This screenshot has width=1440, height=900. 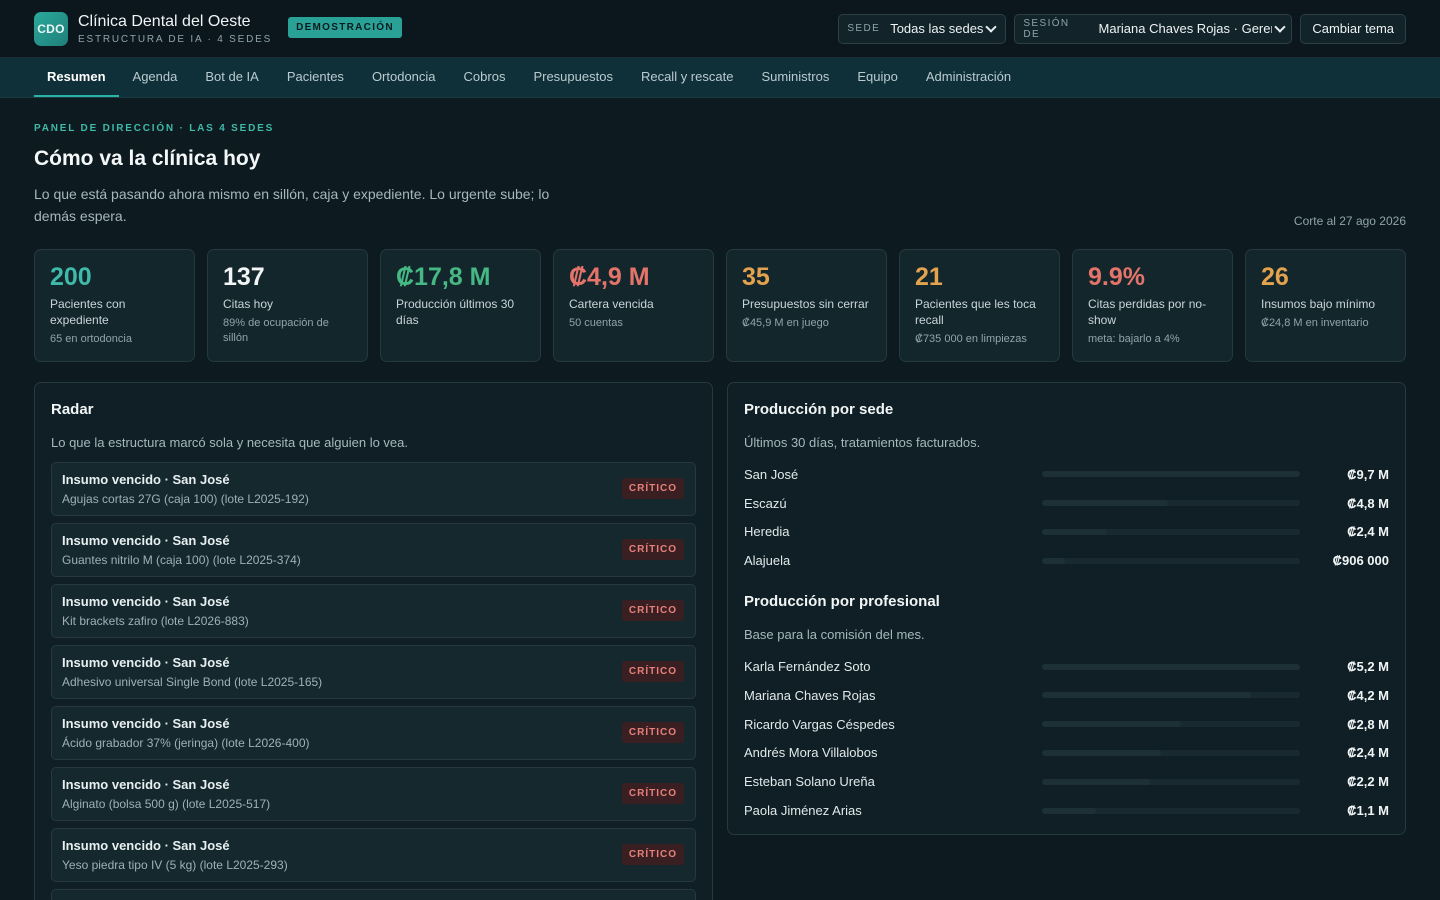 What do you see at coordinates (231, 77) in the screenshot?
I see `nav-tab-bot-de-ia: Bot de IA` at bounding box center [231, 77].